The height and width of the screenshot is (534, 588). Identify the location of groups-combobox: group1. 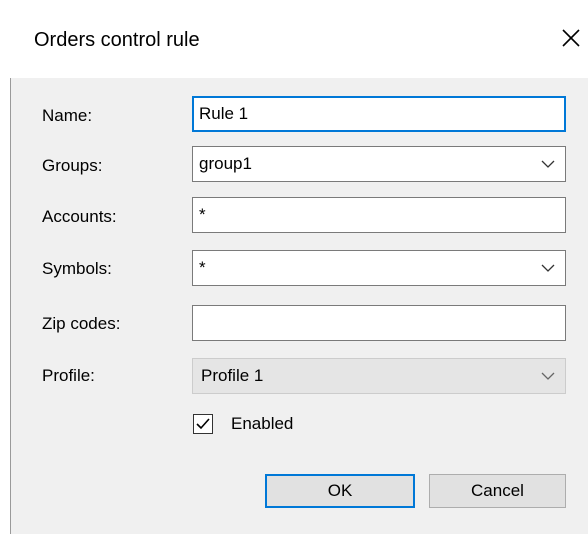
(379, 164).